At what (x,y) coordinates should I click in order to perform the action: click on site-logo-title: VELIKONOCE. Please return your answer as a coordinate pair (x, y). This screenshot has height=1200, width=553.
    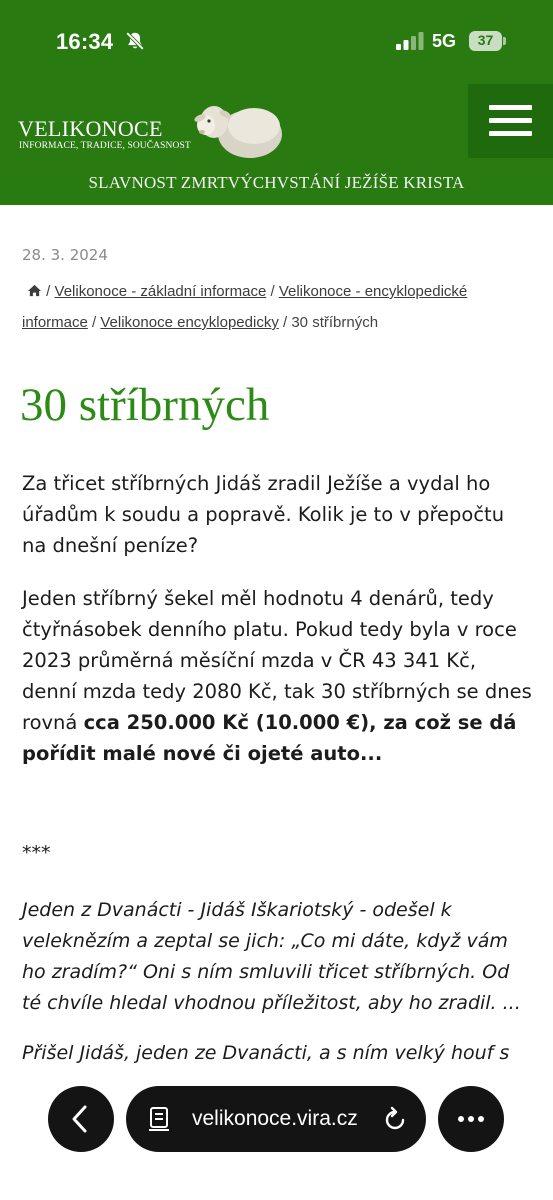
    Looking at the image, I should click on (90, 129).